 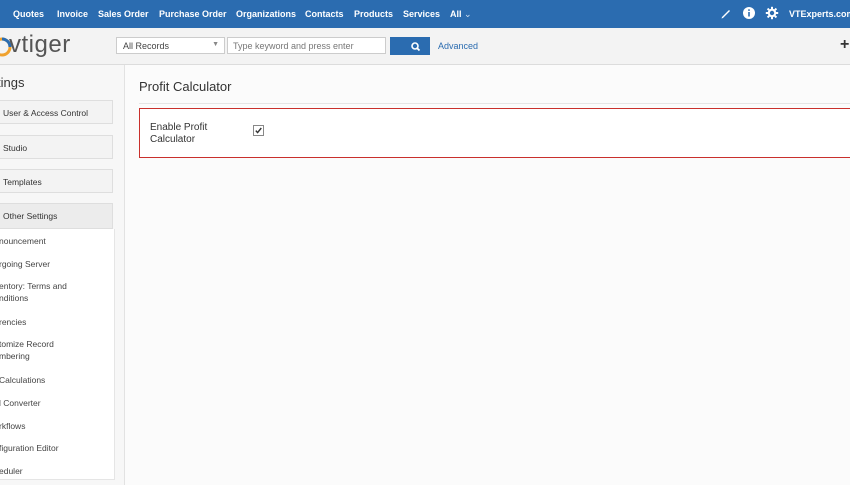 I want to click on sidebar-item-calculations: Calculations, so click(x=22, y=380).